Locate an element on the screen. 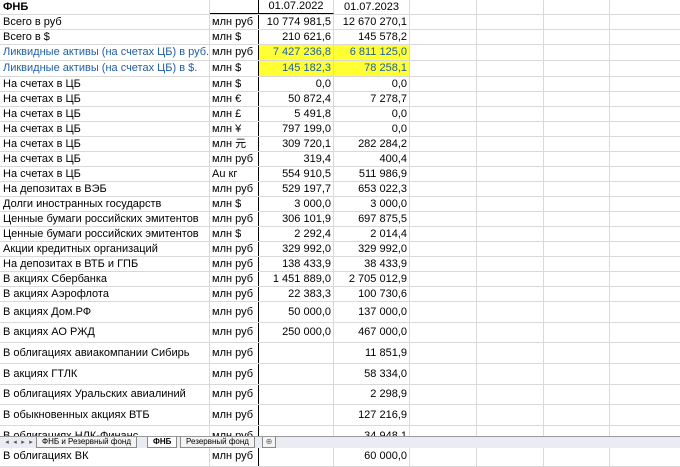 This screenshot has width=680, height=467. value-2023: 12 670 270,1 is located at coordinates (372, 22).